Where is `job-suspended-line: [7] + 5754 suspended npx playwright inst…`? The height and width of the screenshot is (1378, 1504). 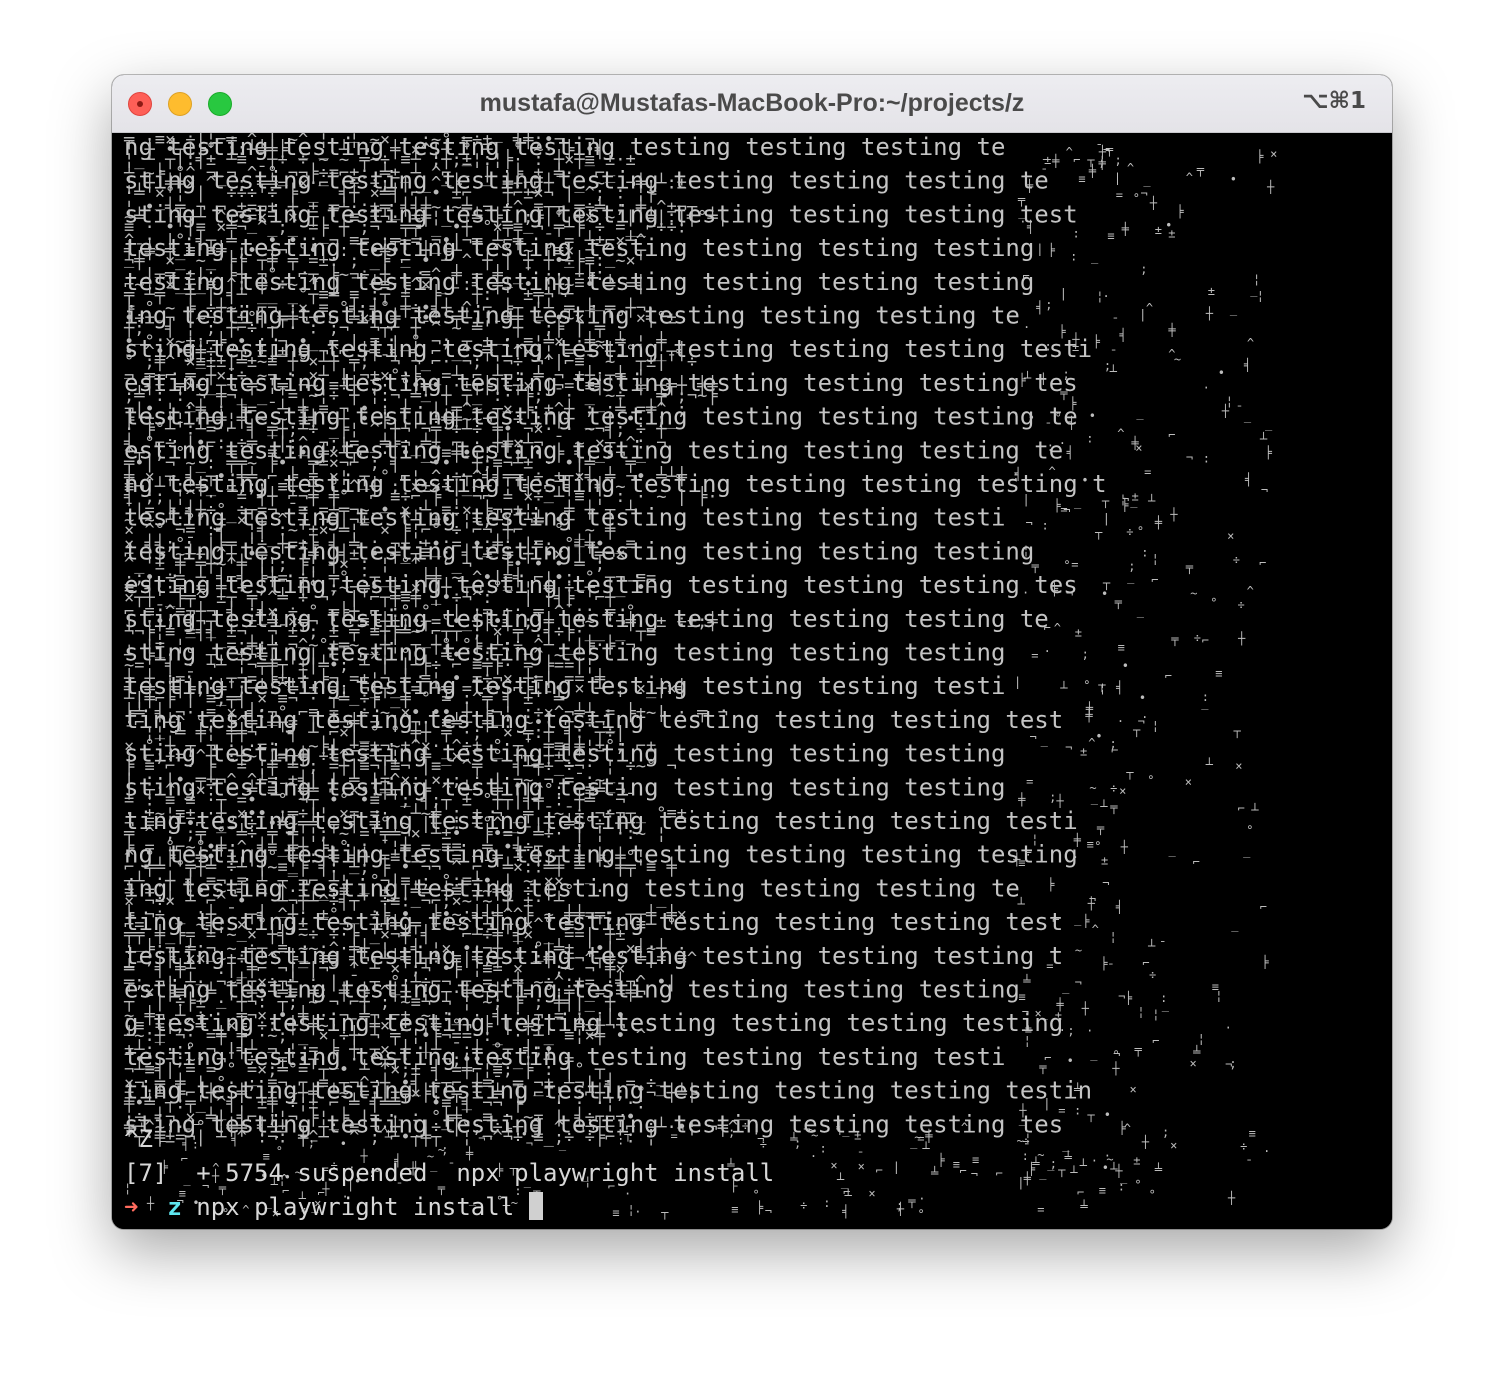
job-suspended-line: [7] + 5754 suspended npx playwright inst… is located at coordinates (449, 1173).